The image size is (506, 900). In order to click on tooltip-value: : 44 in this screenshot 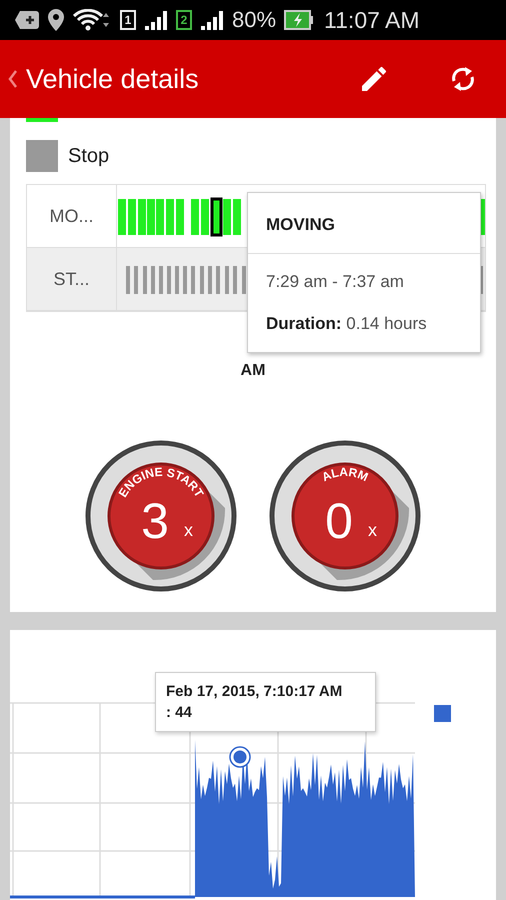, I will do `click(179, 713)`.